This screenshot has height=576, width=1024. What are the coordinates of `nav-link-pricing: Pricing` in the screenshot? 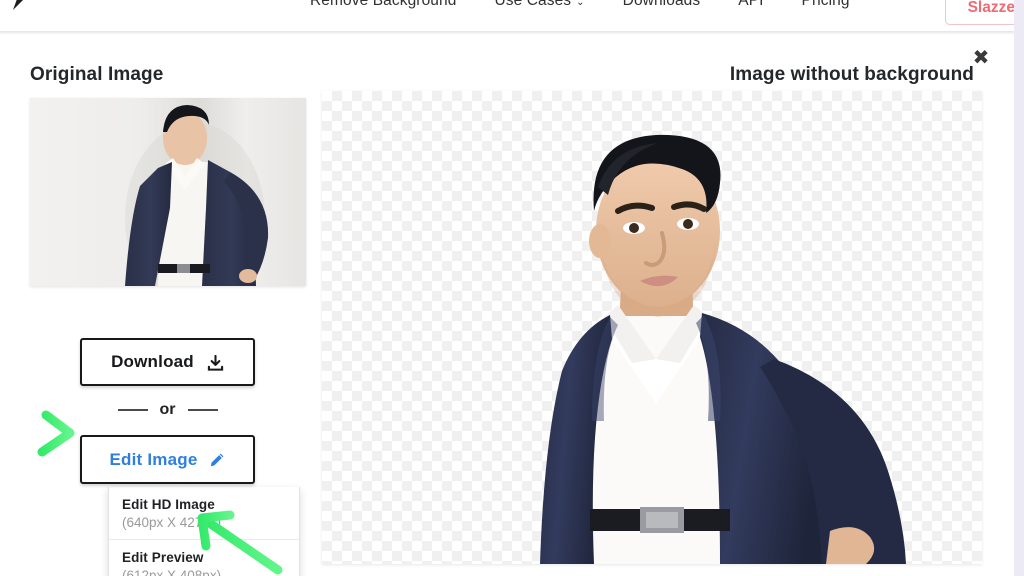 It's located at (826, 5).